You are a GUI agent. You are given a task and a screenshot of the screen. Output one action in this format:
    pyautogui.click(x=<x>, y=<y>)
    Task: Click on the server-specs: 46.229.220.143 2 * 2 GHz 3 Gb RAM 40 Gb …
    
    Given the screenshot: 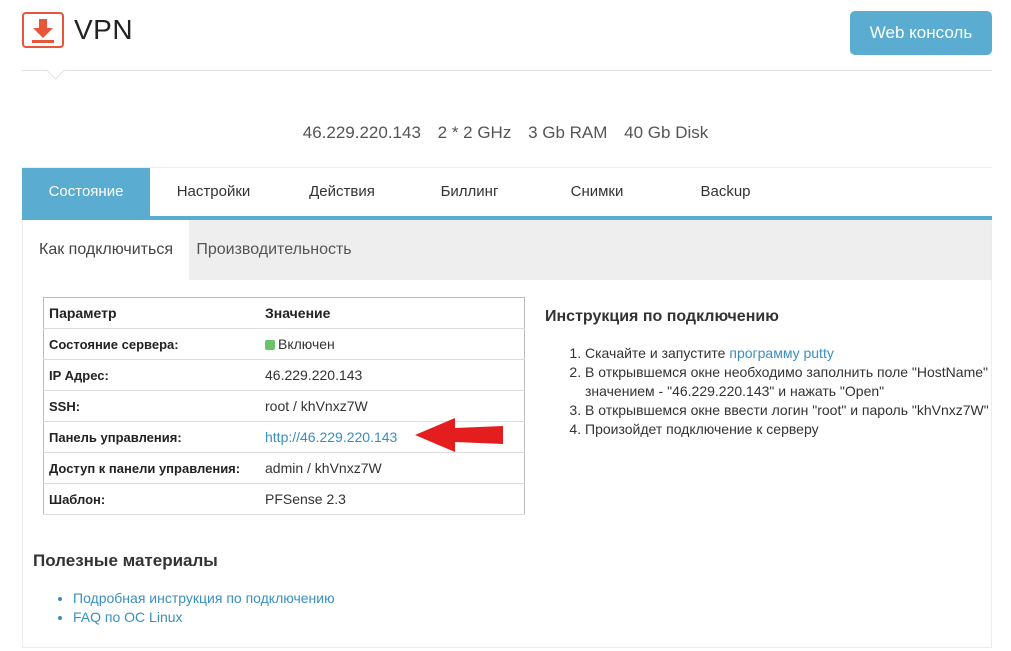 What is the action you would take?
    pyautogui.click(x=505, y=133)
    